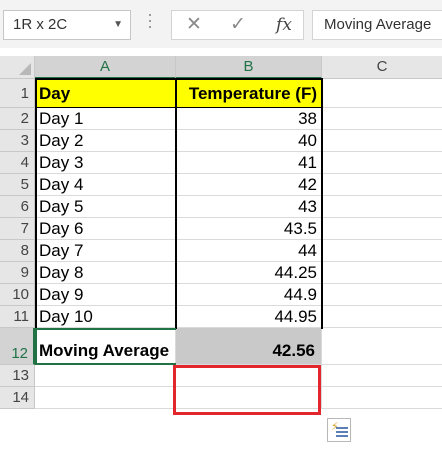 This screenshot has width=442, height=450. Describe the element at coordinates (382, 251) in the screenshot. I see `cell-c8` at that location.